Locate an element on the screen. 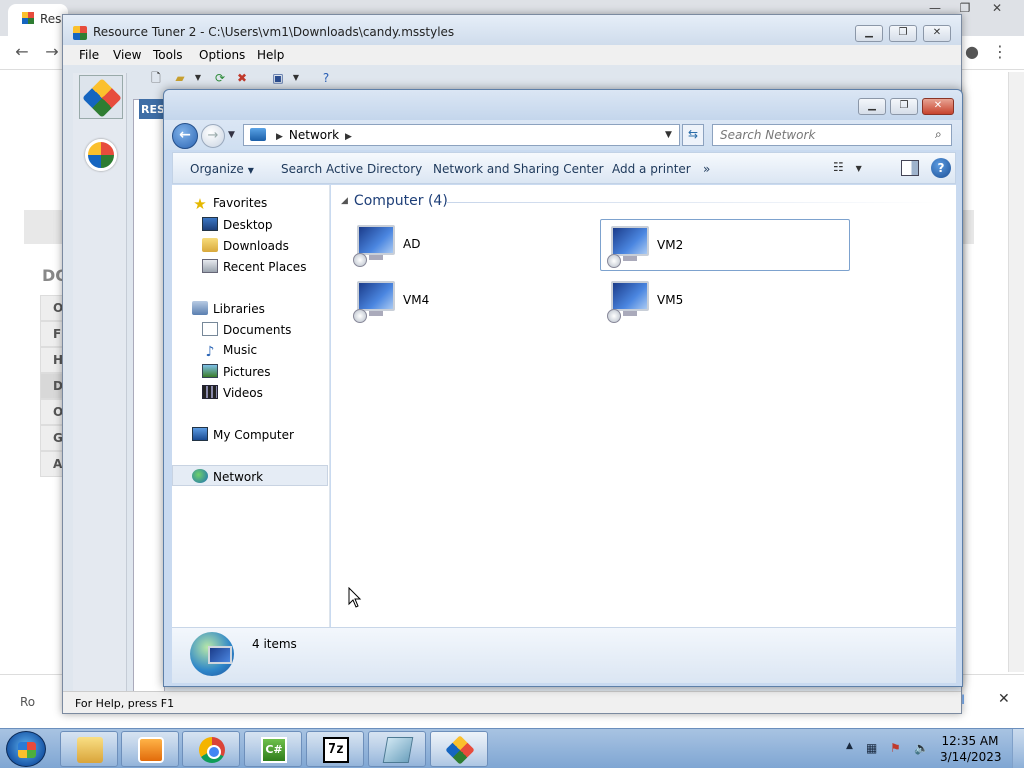 This screenshot has height=768, width=1024. open-dropdown-icon: ▼ is located at coordinates (198, 78).